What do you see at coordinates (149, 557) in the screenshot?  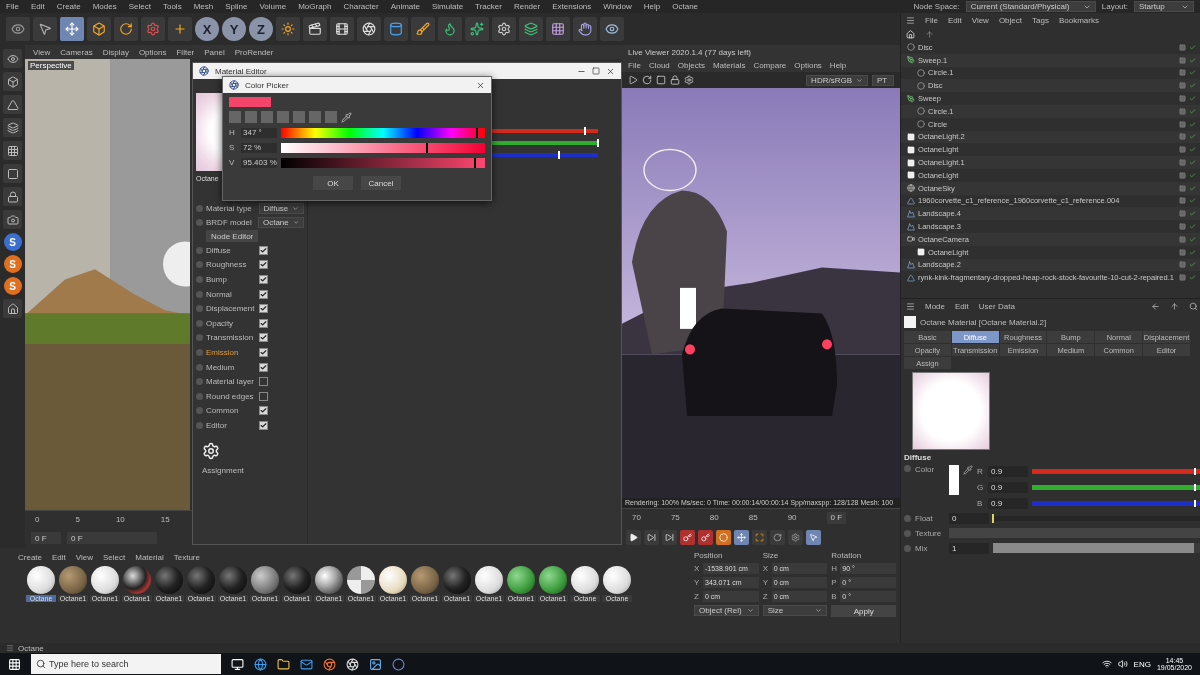 I see `menu-item: Material` at bounding box center [149, 557].